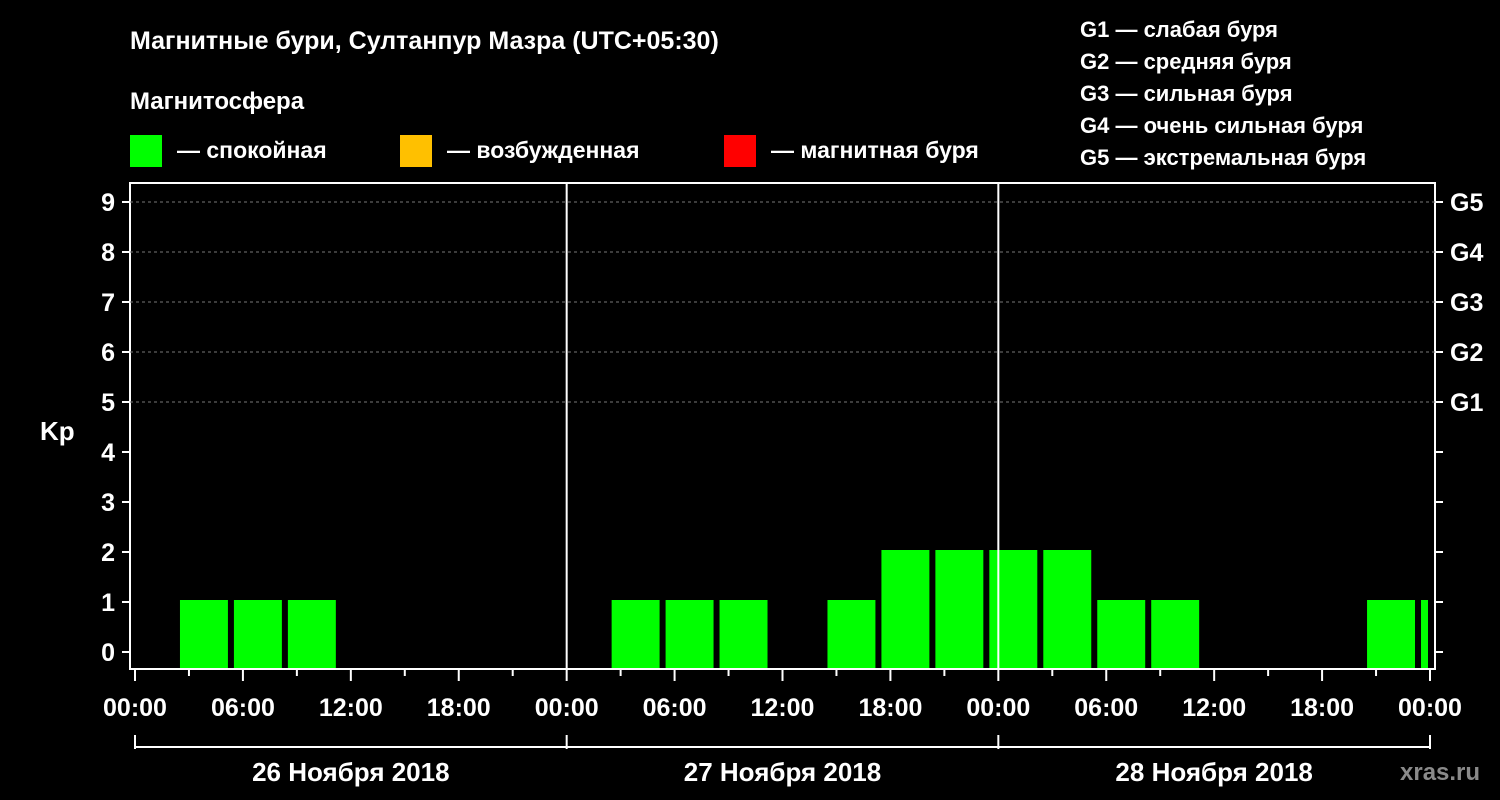 The image size is (1500, 800). Describe the element at coordinates (108, 453) in the screenshot. I see `y-tick-label: 4` at that location.